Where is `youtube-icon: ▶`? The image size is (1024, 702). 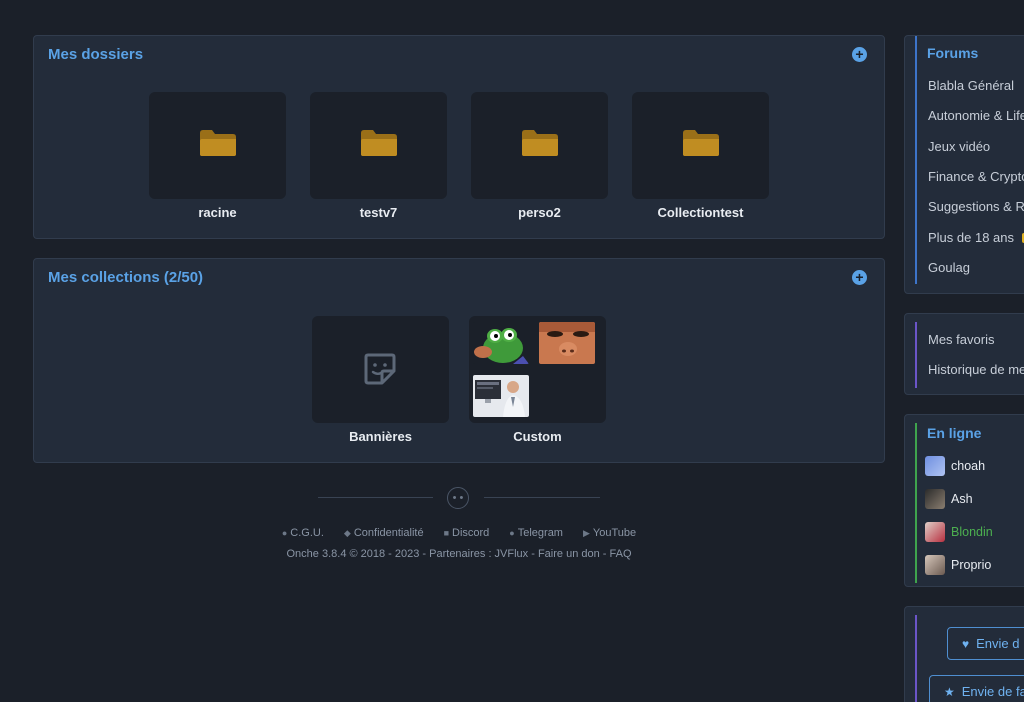
youtube-icon: ▶ is located at coordinates (586, 533).